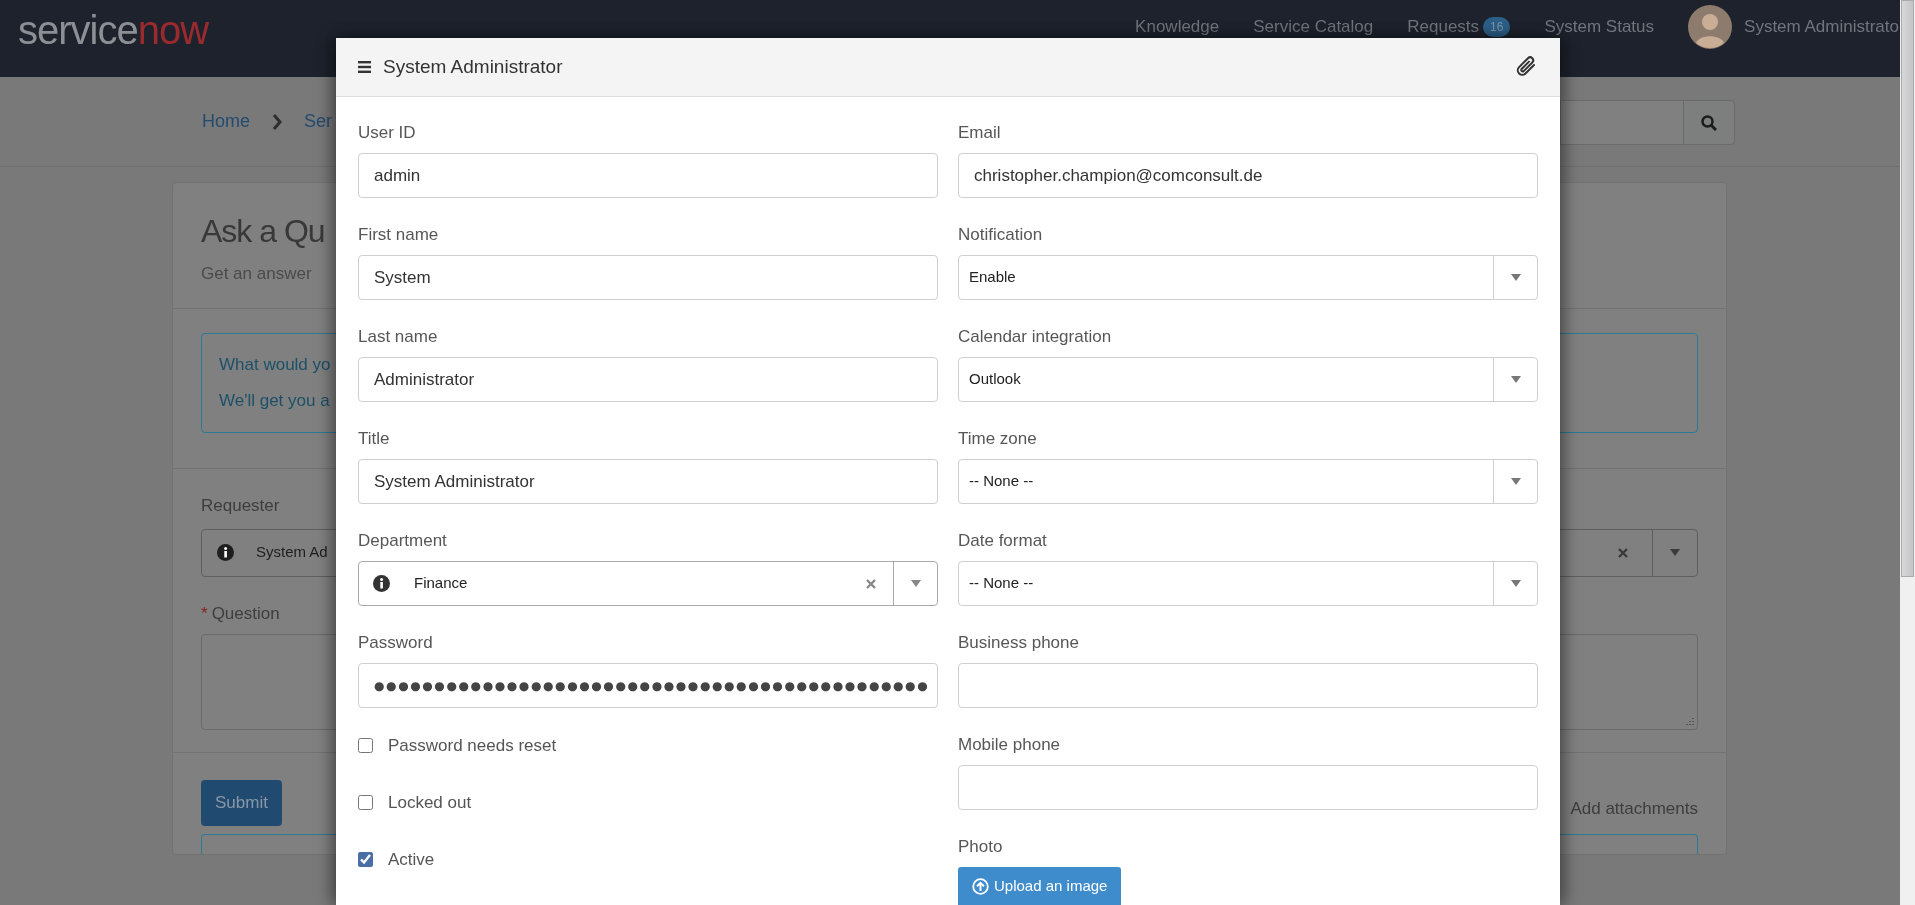 This screenshot has height=905, width=1915. What do you see at coordinates (980, 886) in the screenshot?
I see `upload-icon` at bounding box center [980, 886].